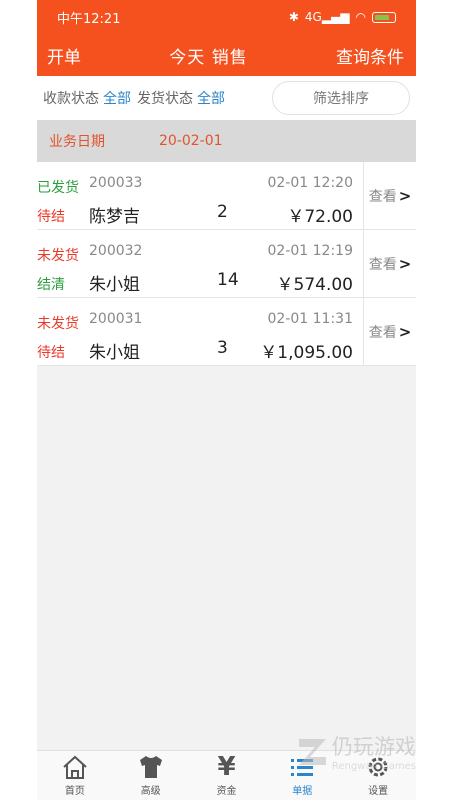 The width and height of the screenshot is (450, 800). Describe the element at coordinates (302, 767) in the screenshot. I see `list-icon` at that location.